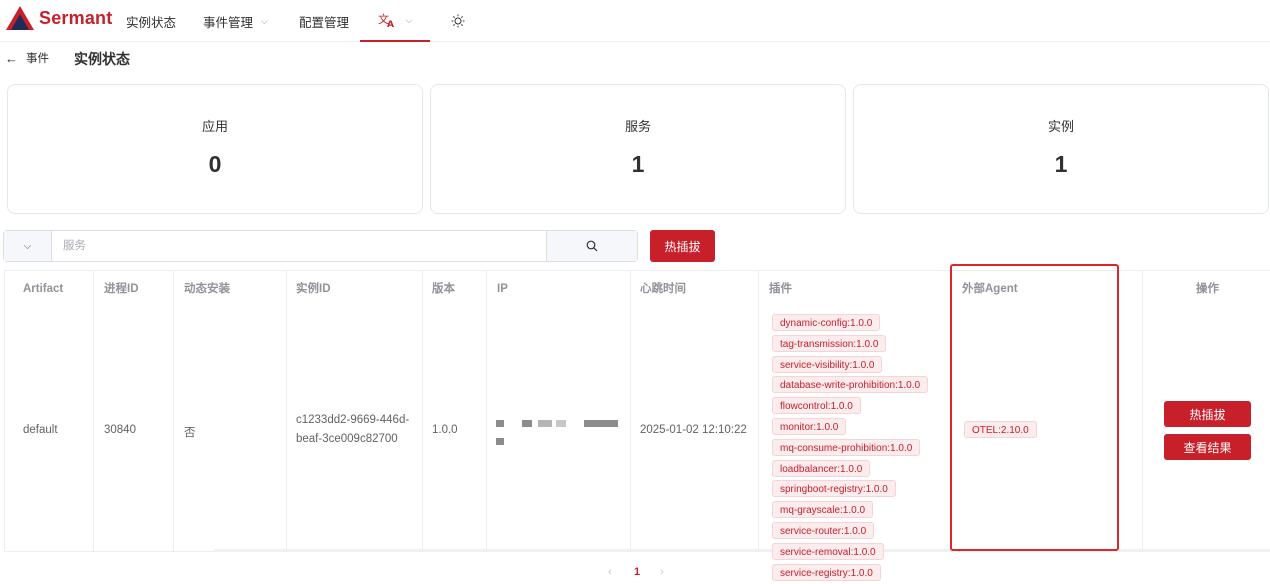 This screenshot has width=1270, height=584. Describe the element at coordinates (693, 430) in the screenshot. I see `cell-heartbeat: 2025-01-02 12:10:22` at that location.